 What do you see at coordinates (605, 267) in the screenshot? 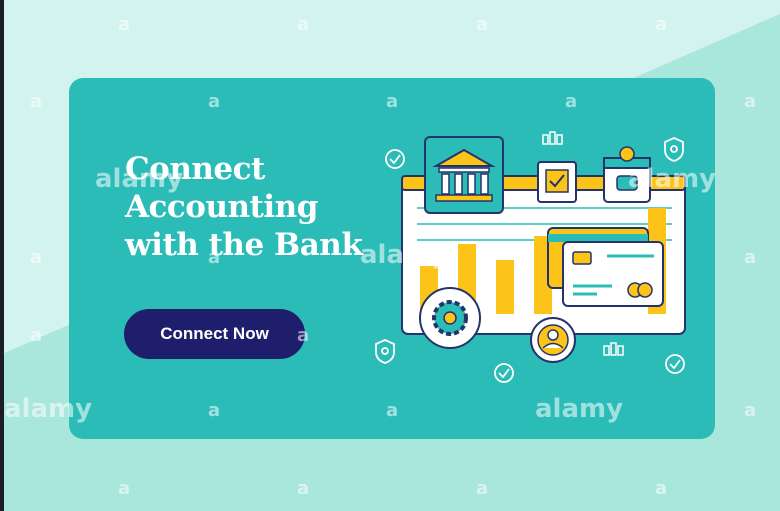
I see `credit-card-icon` at bounding box center [605, 267].